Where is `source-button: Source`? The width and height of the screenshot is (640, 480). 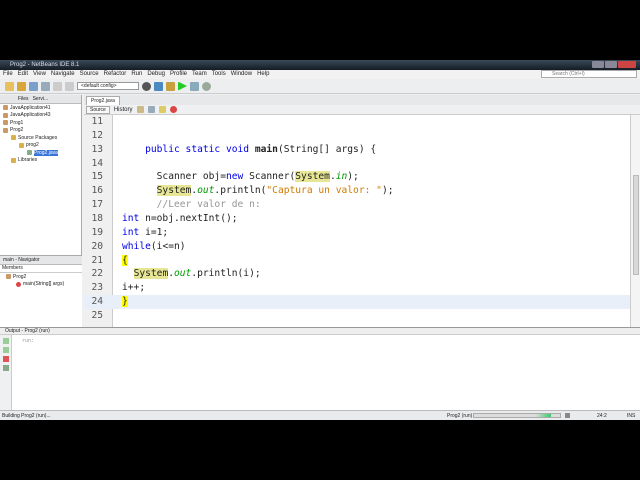 source-button: Source is located at coordinates (98, 109).